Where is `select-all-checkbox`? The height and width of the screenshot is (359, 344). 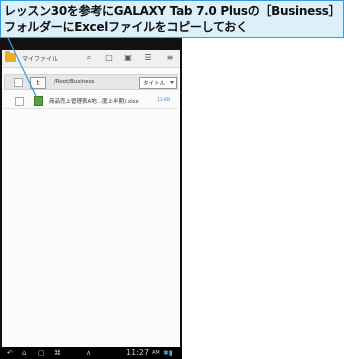 select-all-checkbox is located at coordinates (18, 82).